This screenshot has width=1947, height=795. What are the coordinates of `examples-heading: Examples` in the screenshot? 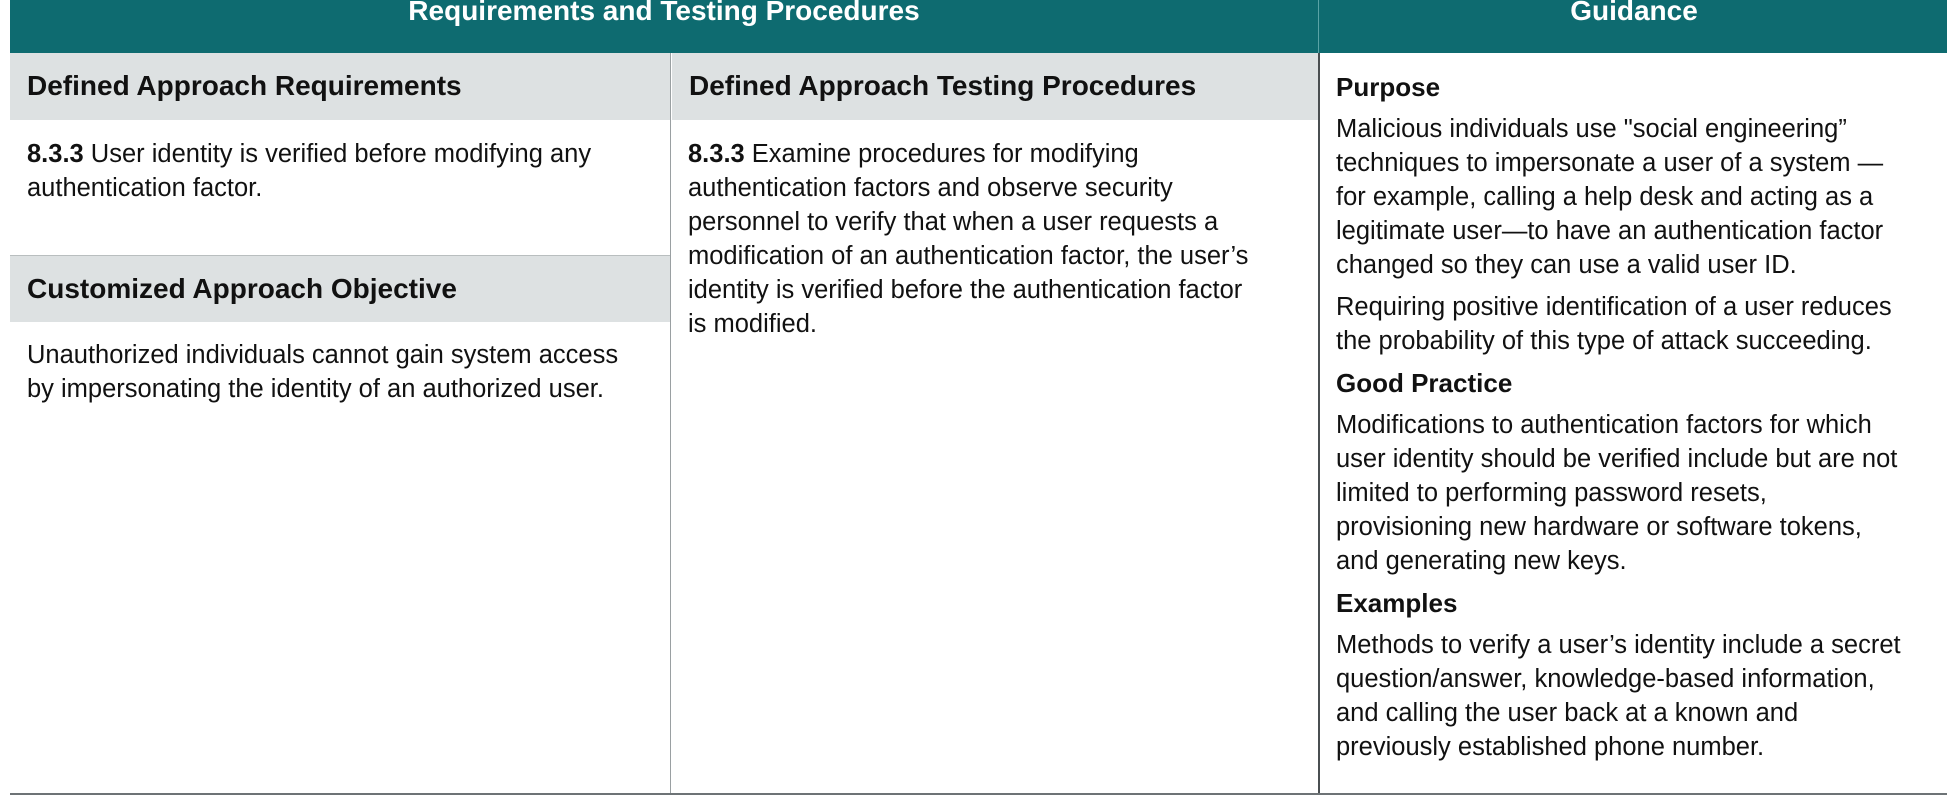 It's located at (1397, 603).